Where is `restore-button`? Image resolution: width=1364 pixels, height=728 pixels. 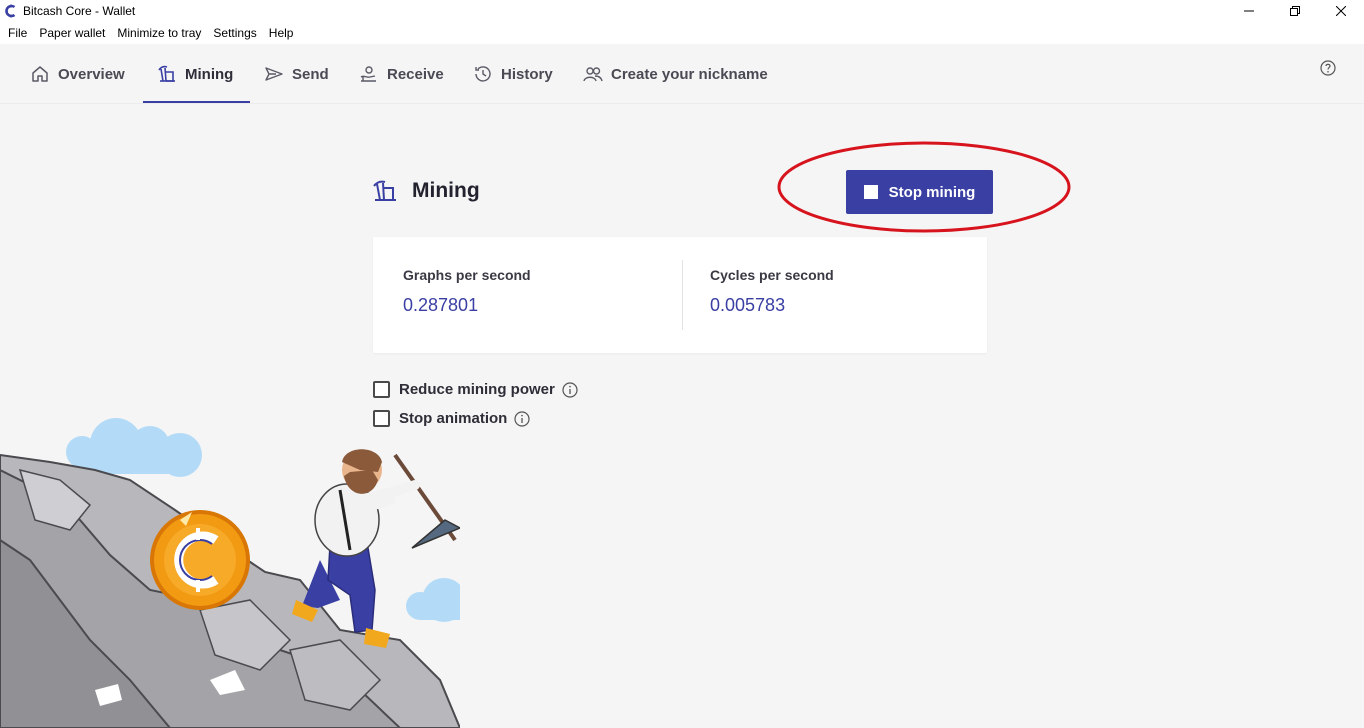 restore-button is located at coordinates (1295, 11).